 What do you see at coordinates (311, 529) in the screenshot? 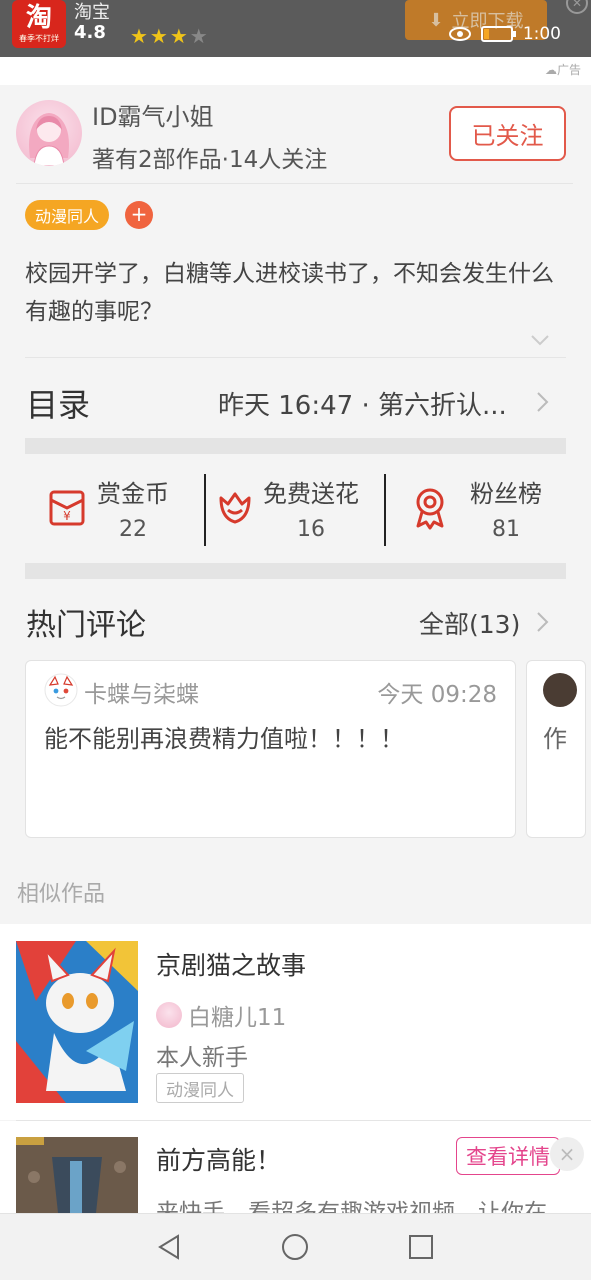
I see `stat-value: 16` at bounding box center [311, 529].